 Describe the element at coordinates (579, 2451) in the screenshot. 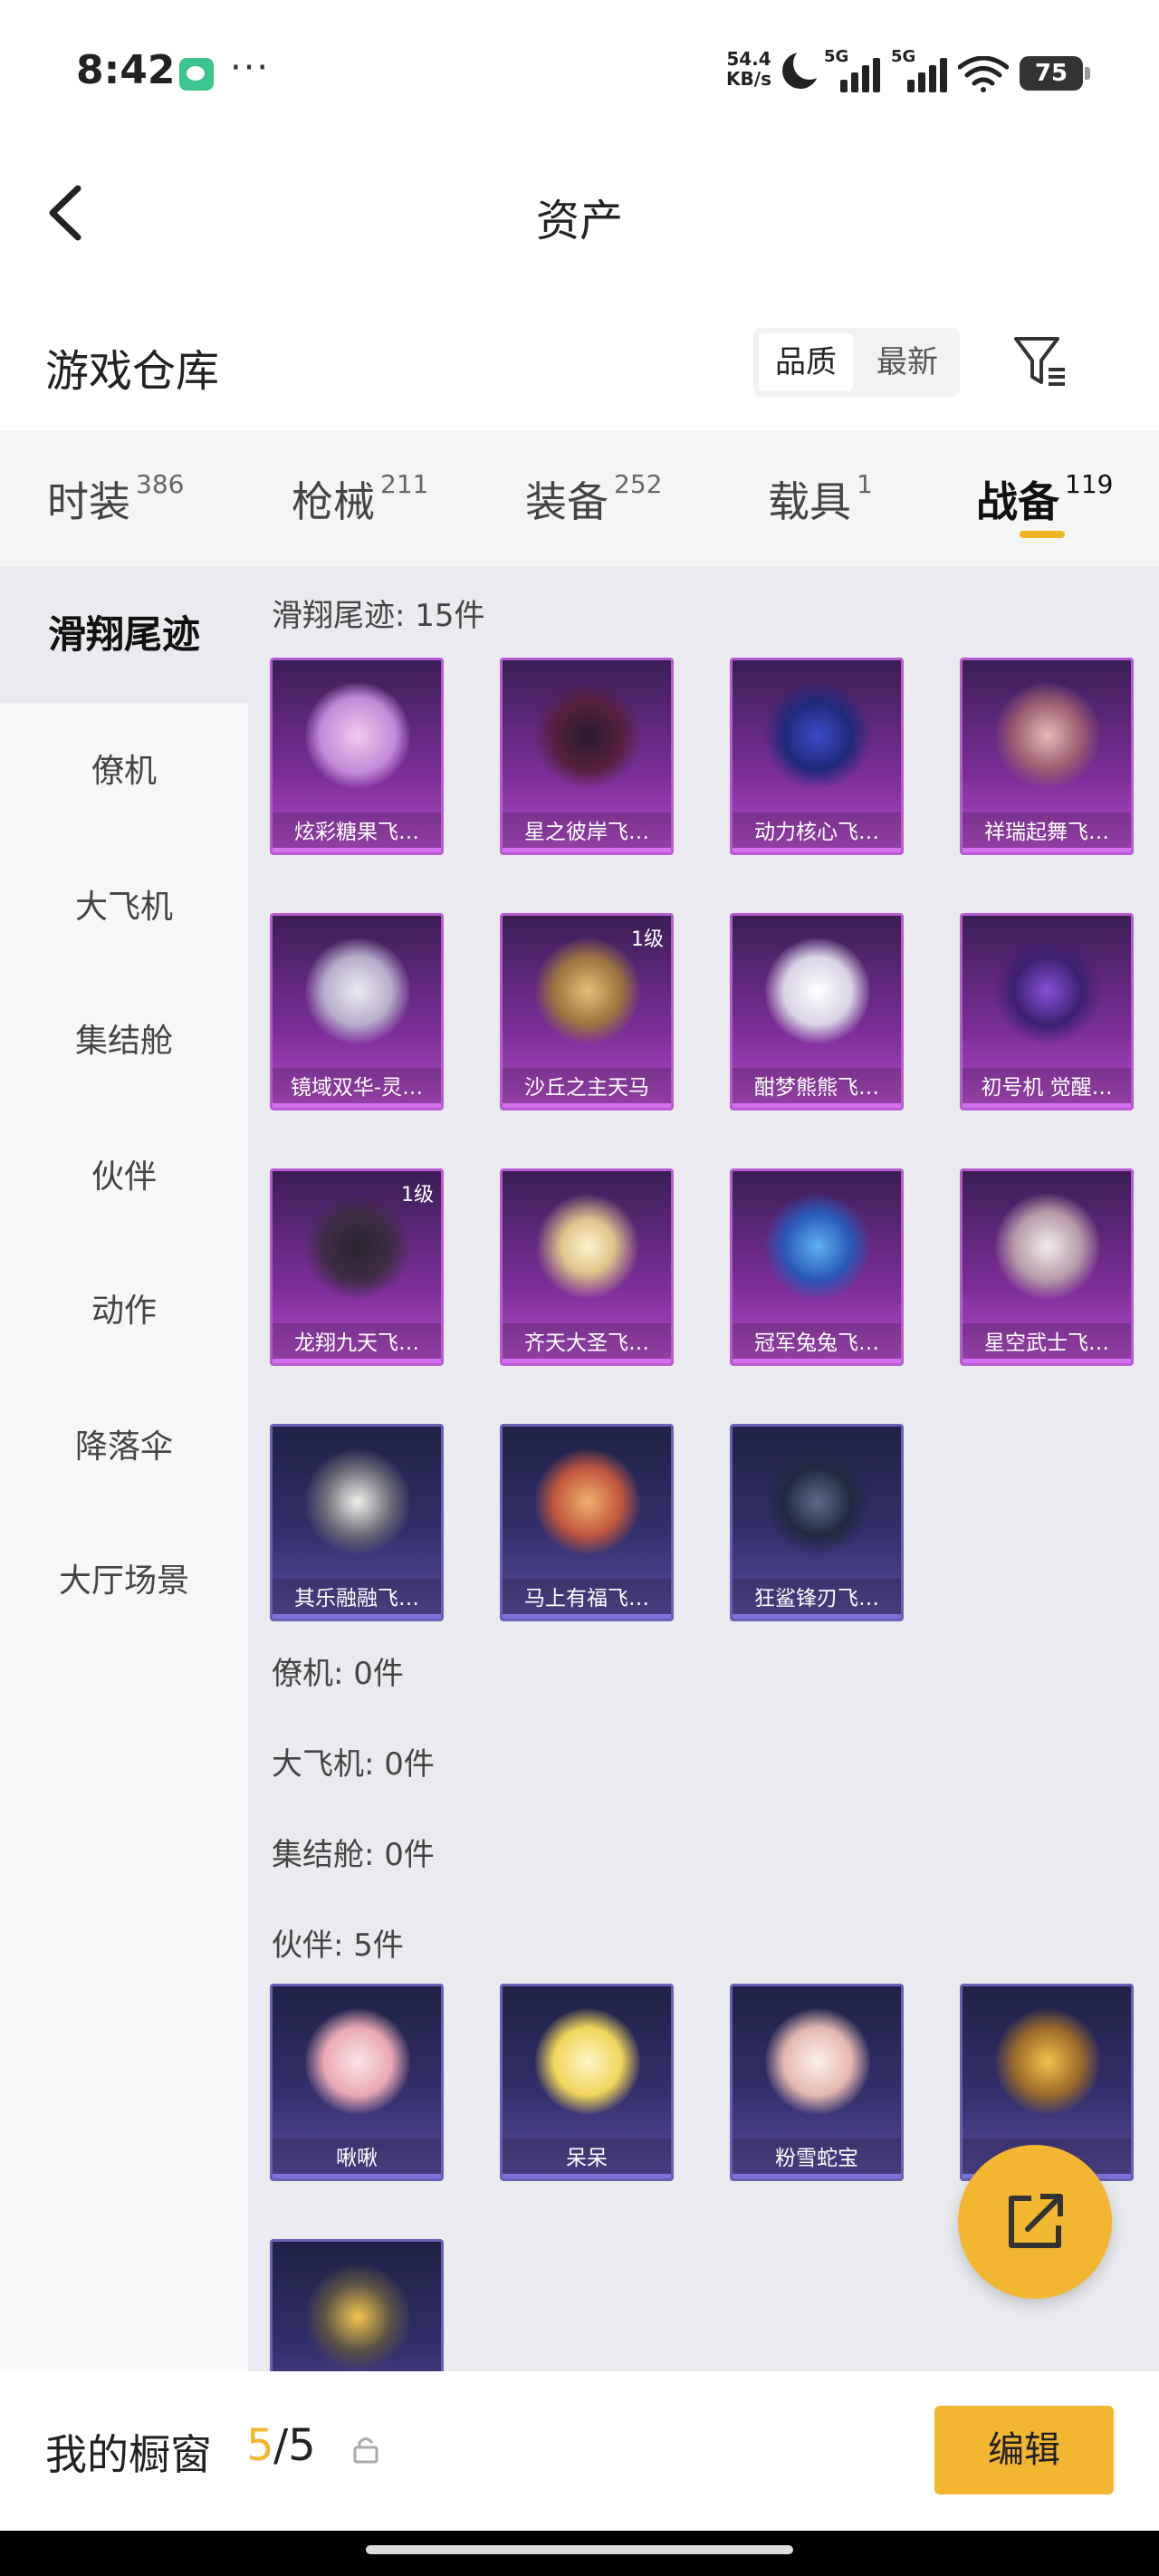

I see `showcase-bar: 我的橱窗 5 /5 编辑` at that location.